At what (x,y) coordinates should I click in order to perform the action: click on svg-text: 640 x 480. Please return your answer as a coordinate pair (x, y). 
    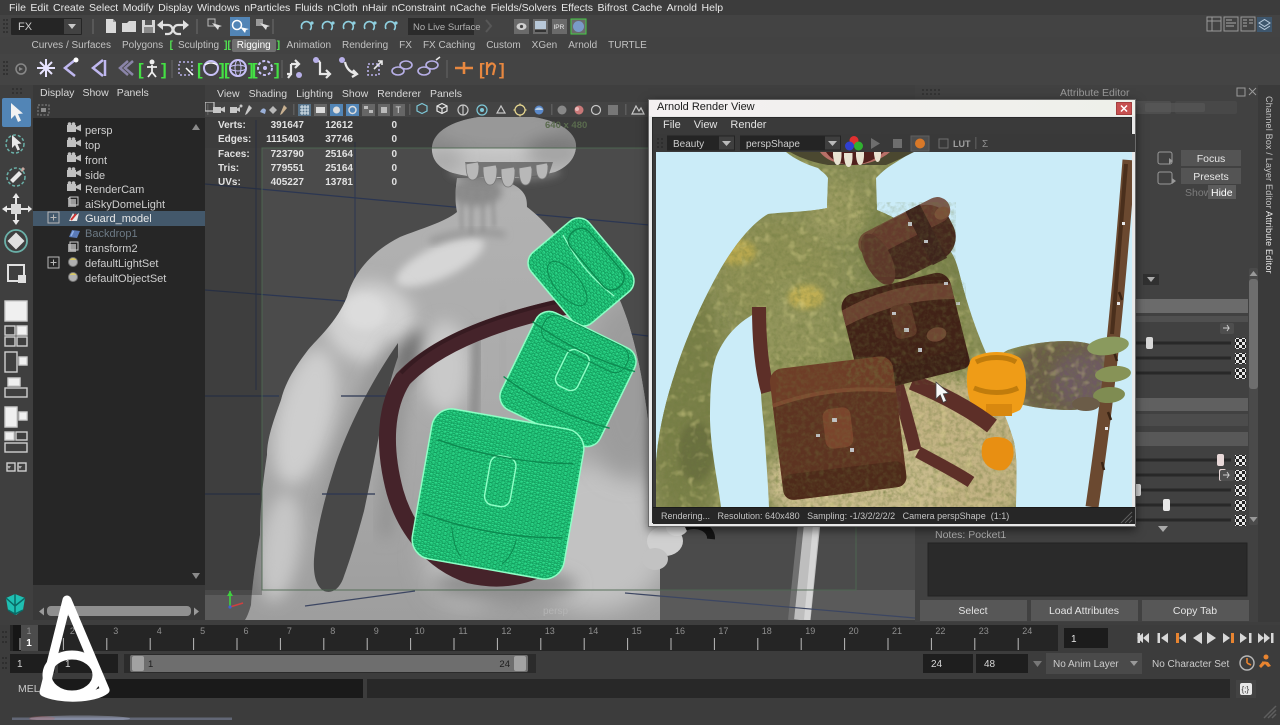
    Looking at the image, I should click on (566, 125).